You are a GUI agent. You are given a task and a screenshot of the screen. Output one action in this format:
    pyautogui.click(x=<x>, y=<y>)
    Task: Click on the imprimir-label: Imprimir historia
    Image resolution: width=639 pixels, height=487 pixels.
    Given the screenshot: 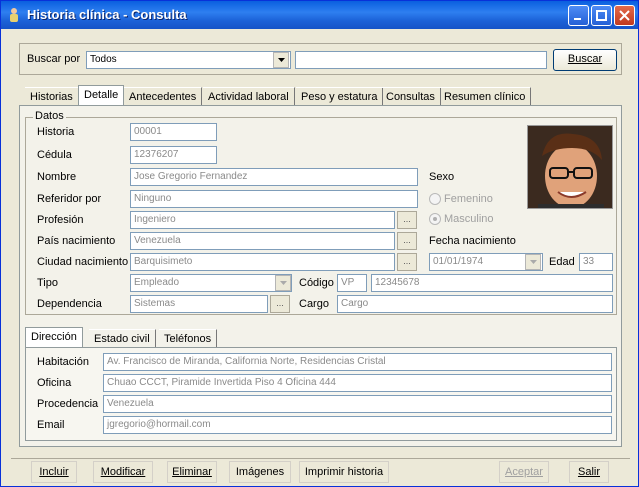 What is the action you would take?
    pyautogui.click(x=344, y=472)
    